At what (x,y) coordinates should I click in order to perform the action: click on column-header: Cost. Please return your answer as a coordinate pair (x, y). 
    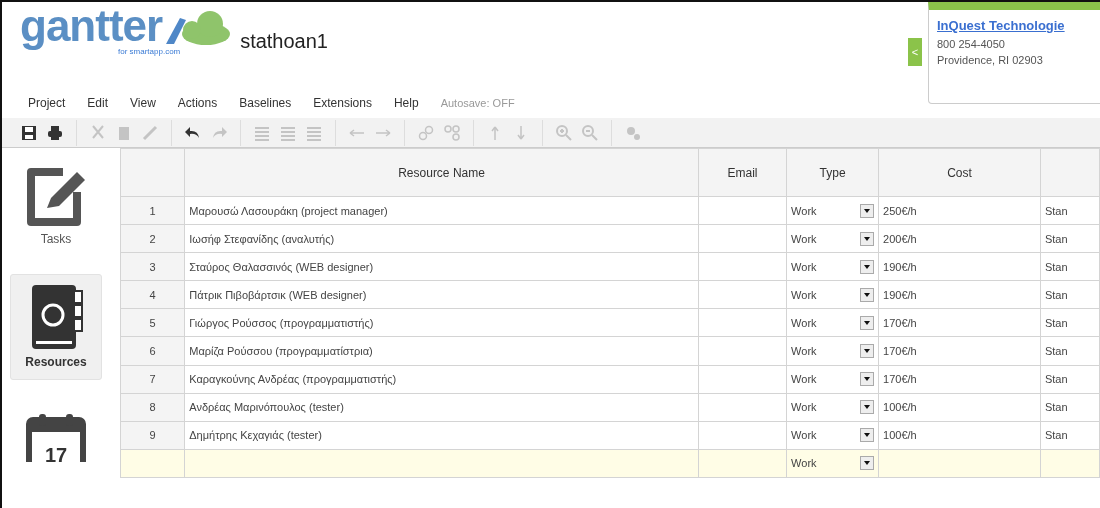
    Looking at the image, I should click on (959, 172).